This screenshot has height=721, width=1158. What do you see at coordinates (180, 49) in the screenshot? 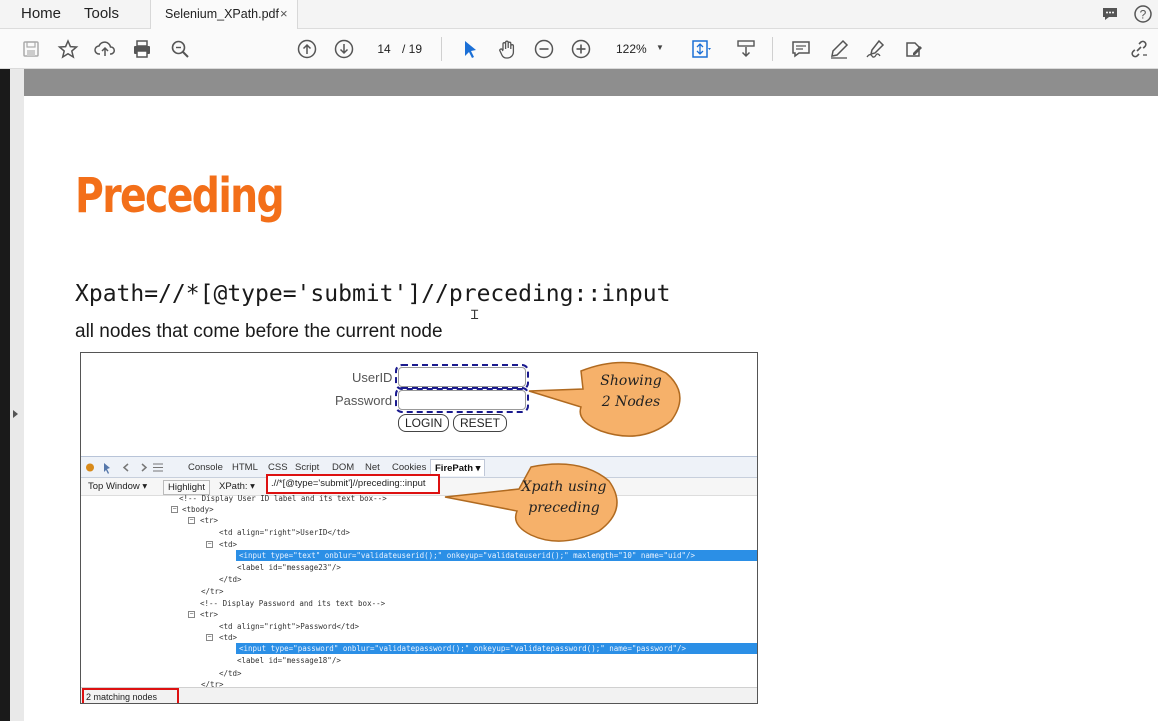
I see `search-zoom-icon` at bounding box center [180, 49].